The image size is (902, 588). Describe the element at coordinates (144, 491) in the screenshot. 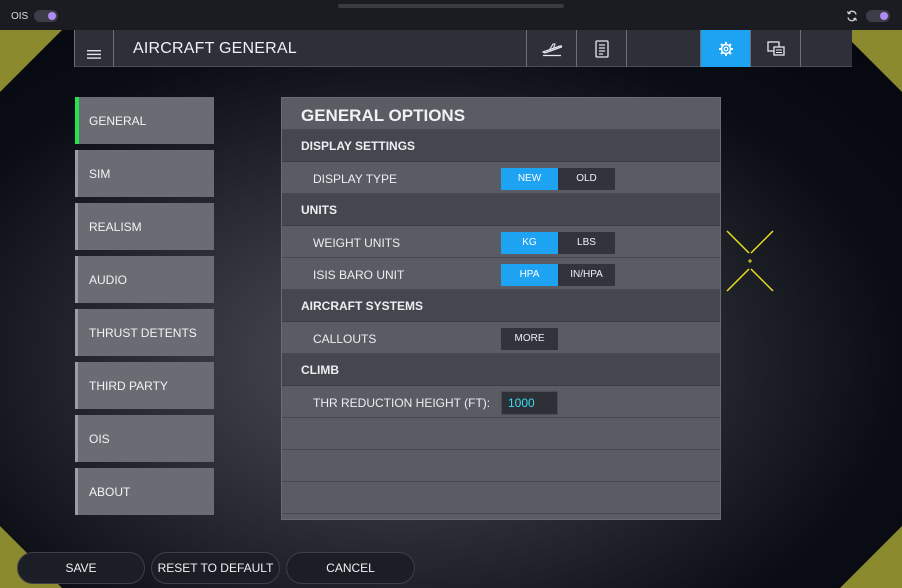

I see `nav-item-about: ABOUT` at that location.